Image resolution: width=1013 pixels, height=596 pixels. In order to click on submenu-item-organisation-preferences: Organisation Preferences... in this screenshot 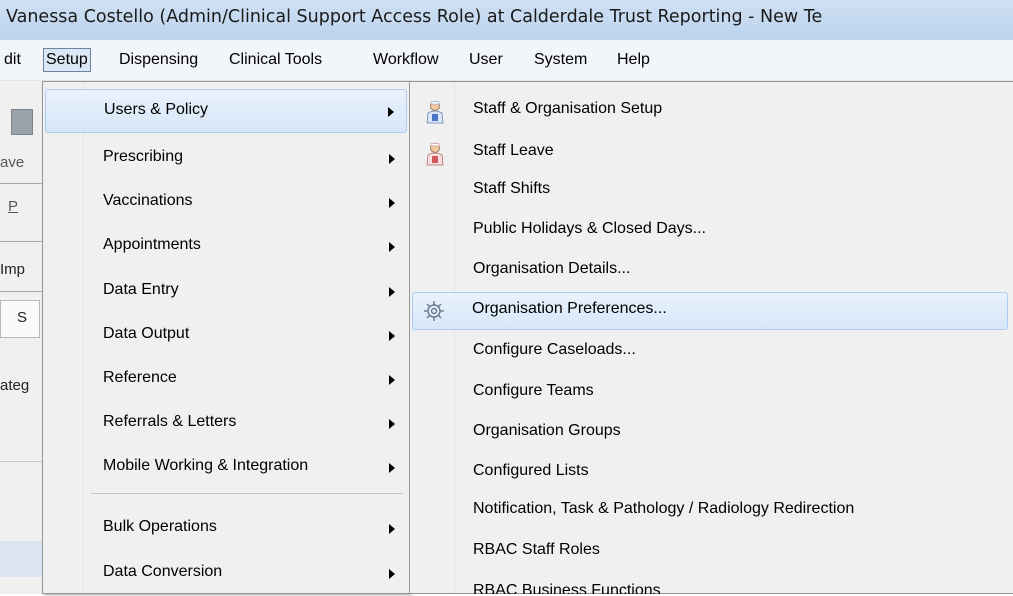, I will do `click(710, 311)`.